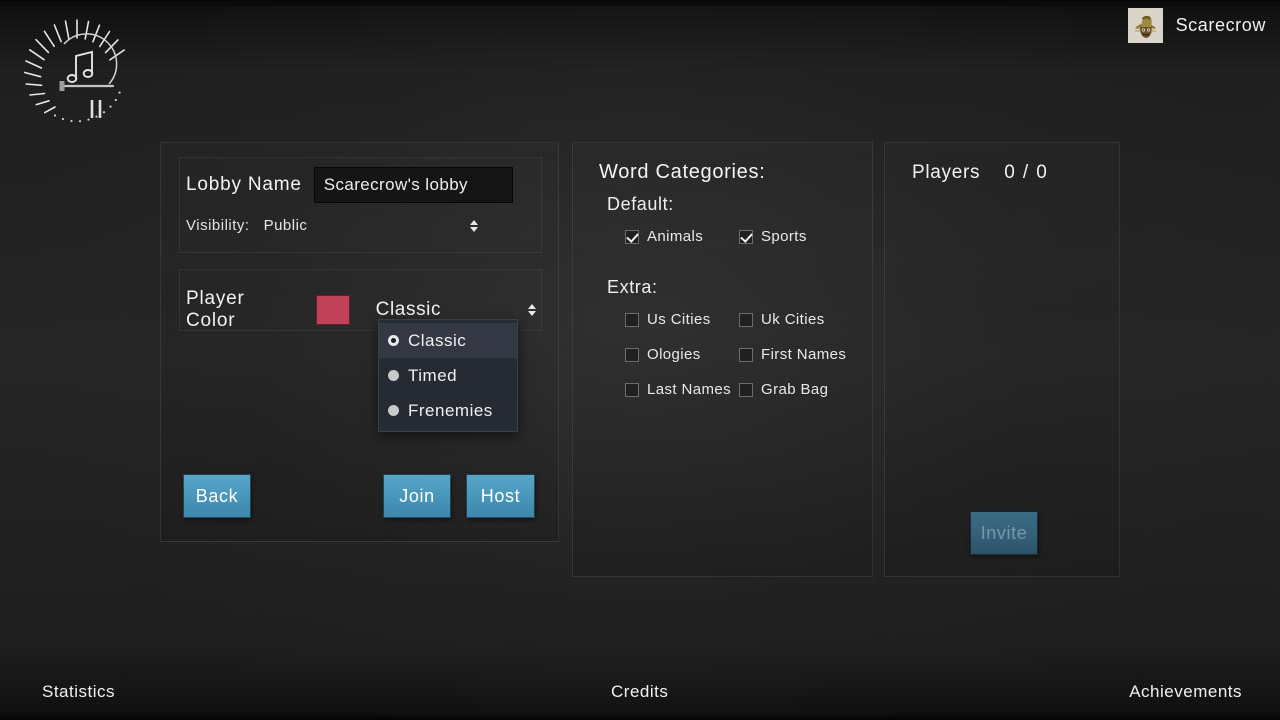  Describe the element at coordinates (393, 340) in the screenshot. I see `radio-selected-icon` at that location.